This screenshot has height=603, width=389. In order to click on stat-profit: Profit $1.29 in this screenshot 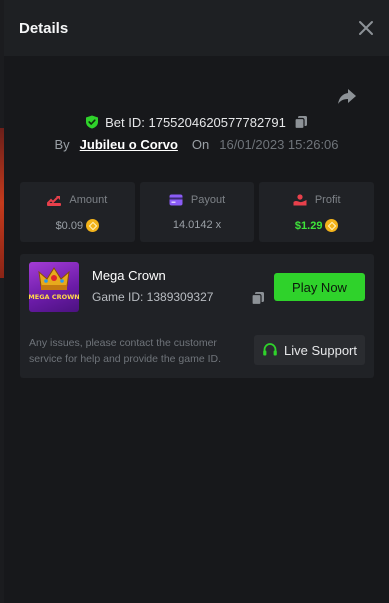, I will do `click(317, 212)`.